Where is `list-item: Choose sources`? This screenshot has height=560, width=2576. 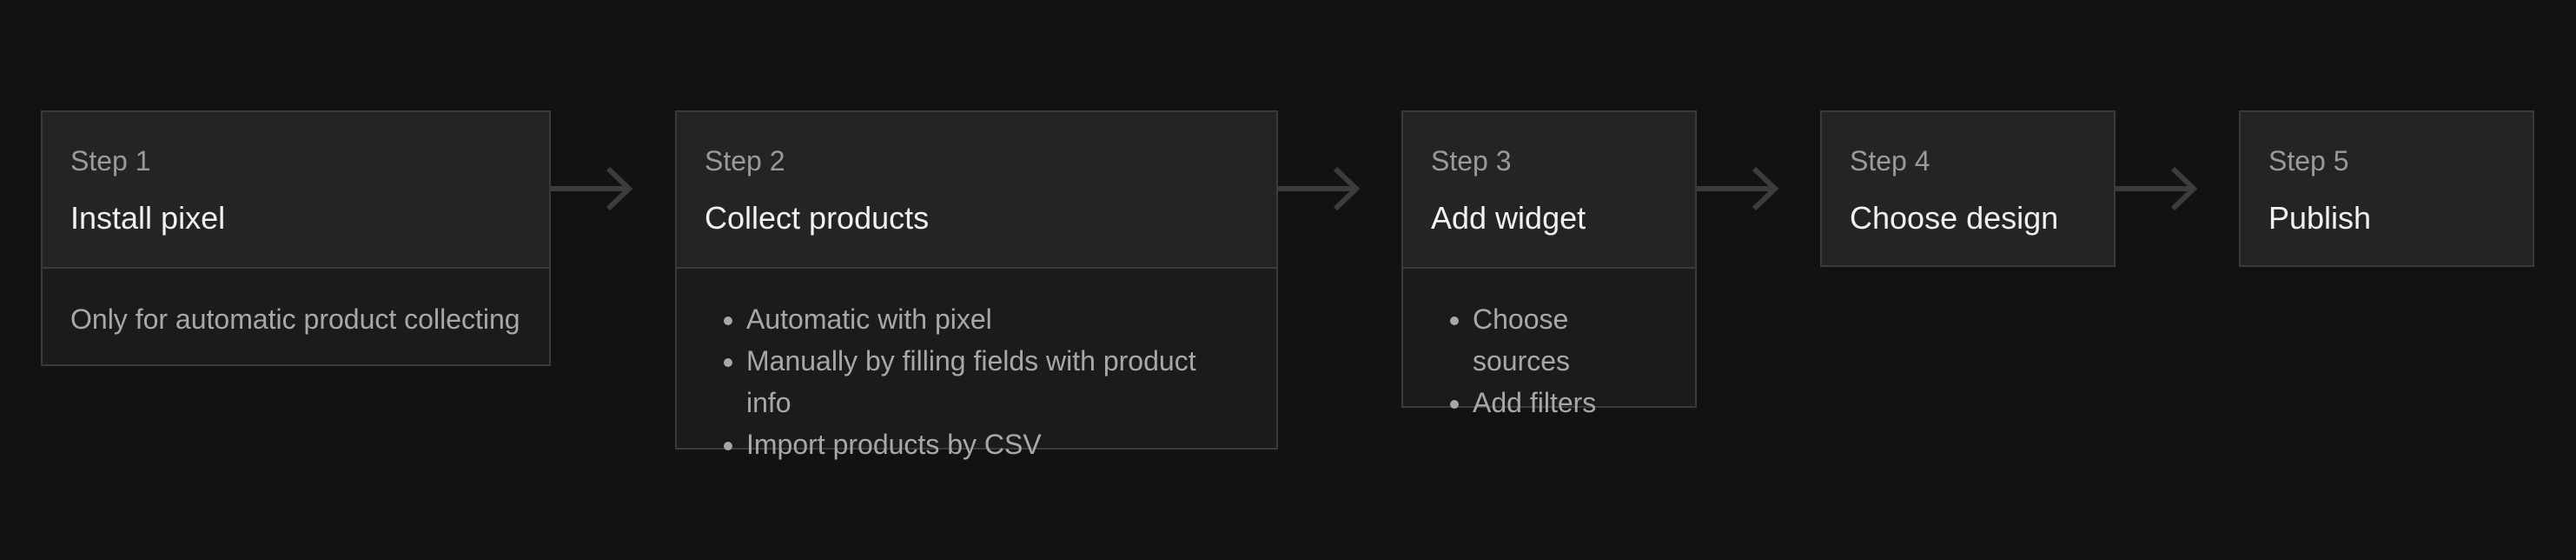 list-item: Choose sources is located at coordinates (1570, 340).